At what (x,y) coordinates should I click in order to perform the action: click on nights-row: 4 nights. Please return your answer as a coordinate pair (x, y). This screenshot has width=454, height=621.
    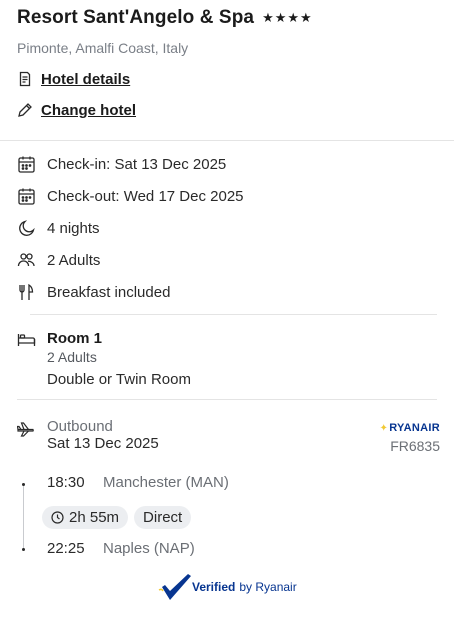
    Looking at the image, I should click on (227, 228).